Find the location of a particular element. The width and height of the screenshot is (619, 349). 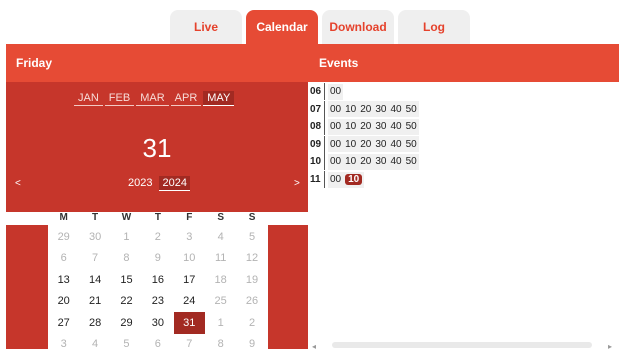

calendar-day: 12 is located at coordinates (251, 259).